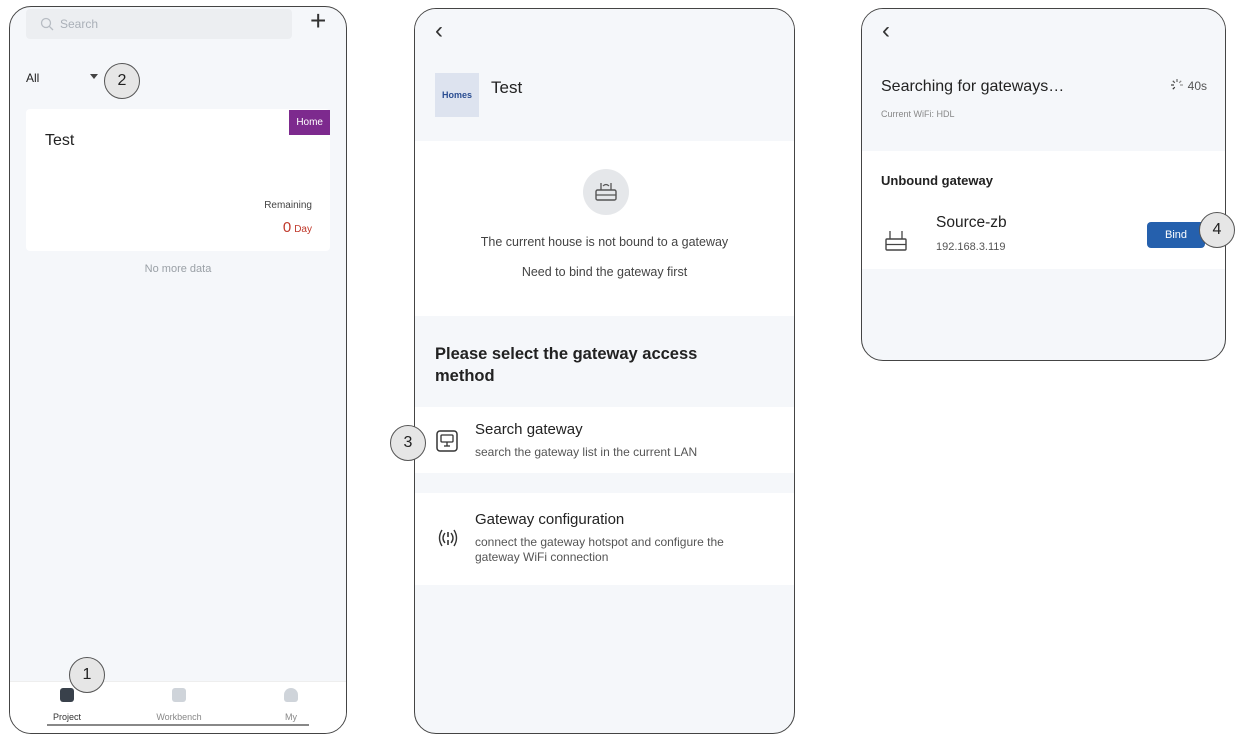  I want to click on current-wifi: Current WiFi: HDL, so click(918, 114).